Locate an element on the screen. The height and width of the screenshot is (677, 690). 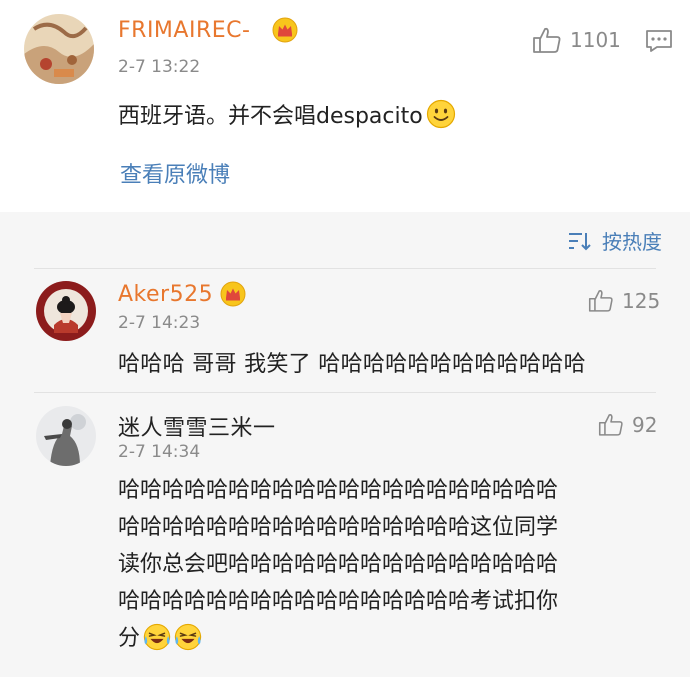
view-original-link: 查看原微博 is located at coordinates (175, 173).